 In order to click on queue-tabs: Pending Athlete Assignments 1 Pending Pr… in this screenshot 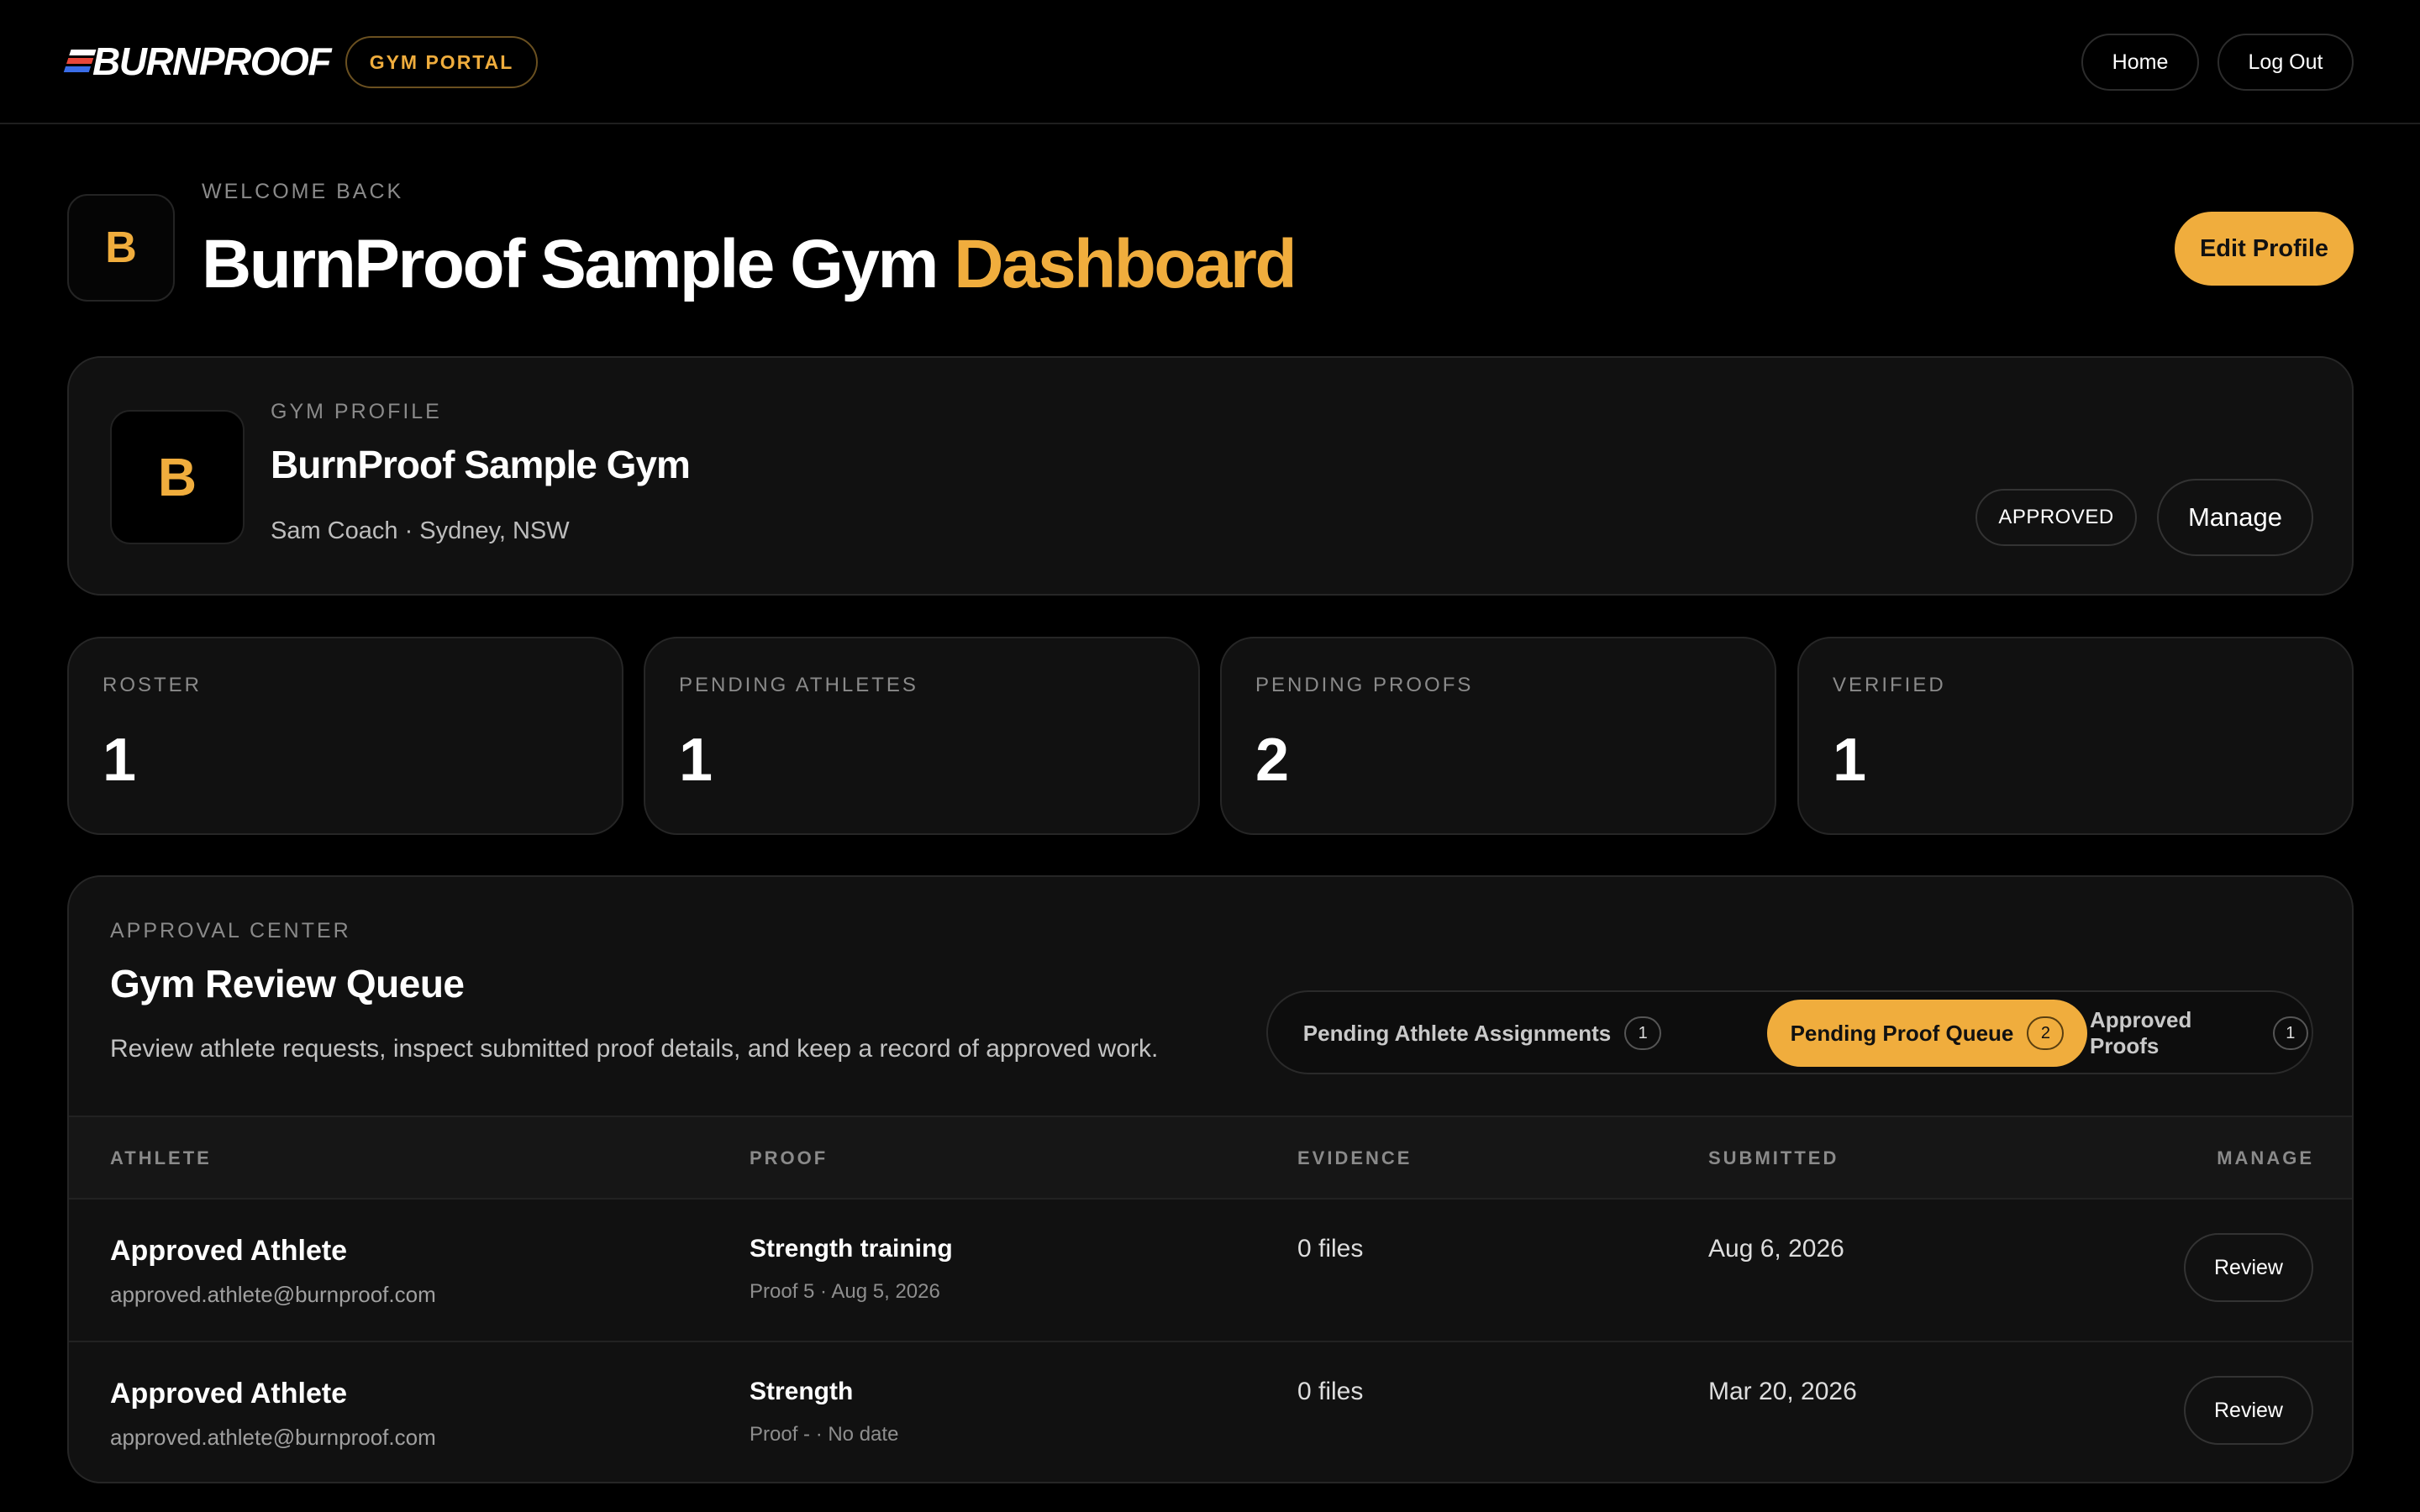, I will do `click(1790, 1032)`.